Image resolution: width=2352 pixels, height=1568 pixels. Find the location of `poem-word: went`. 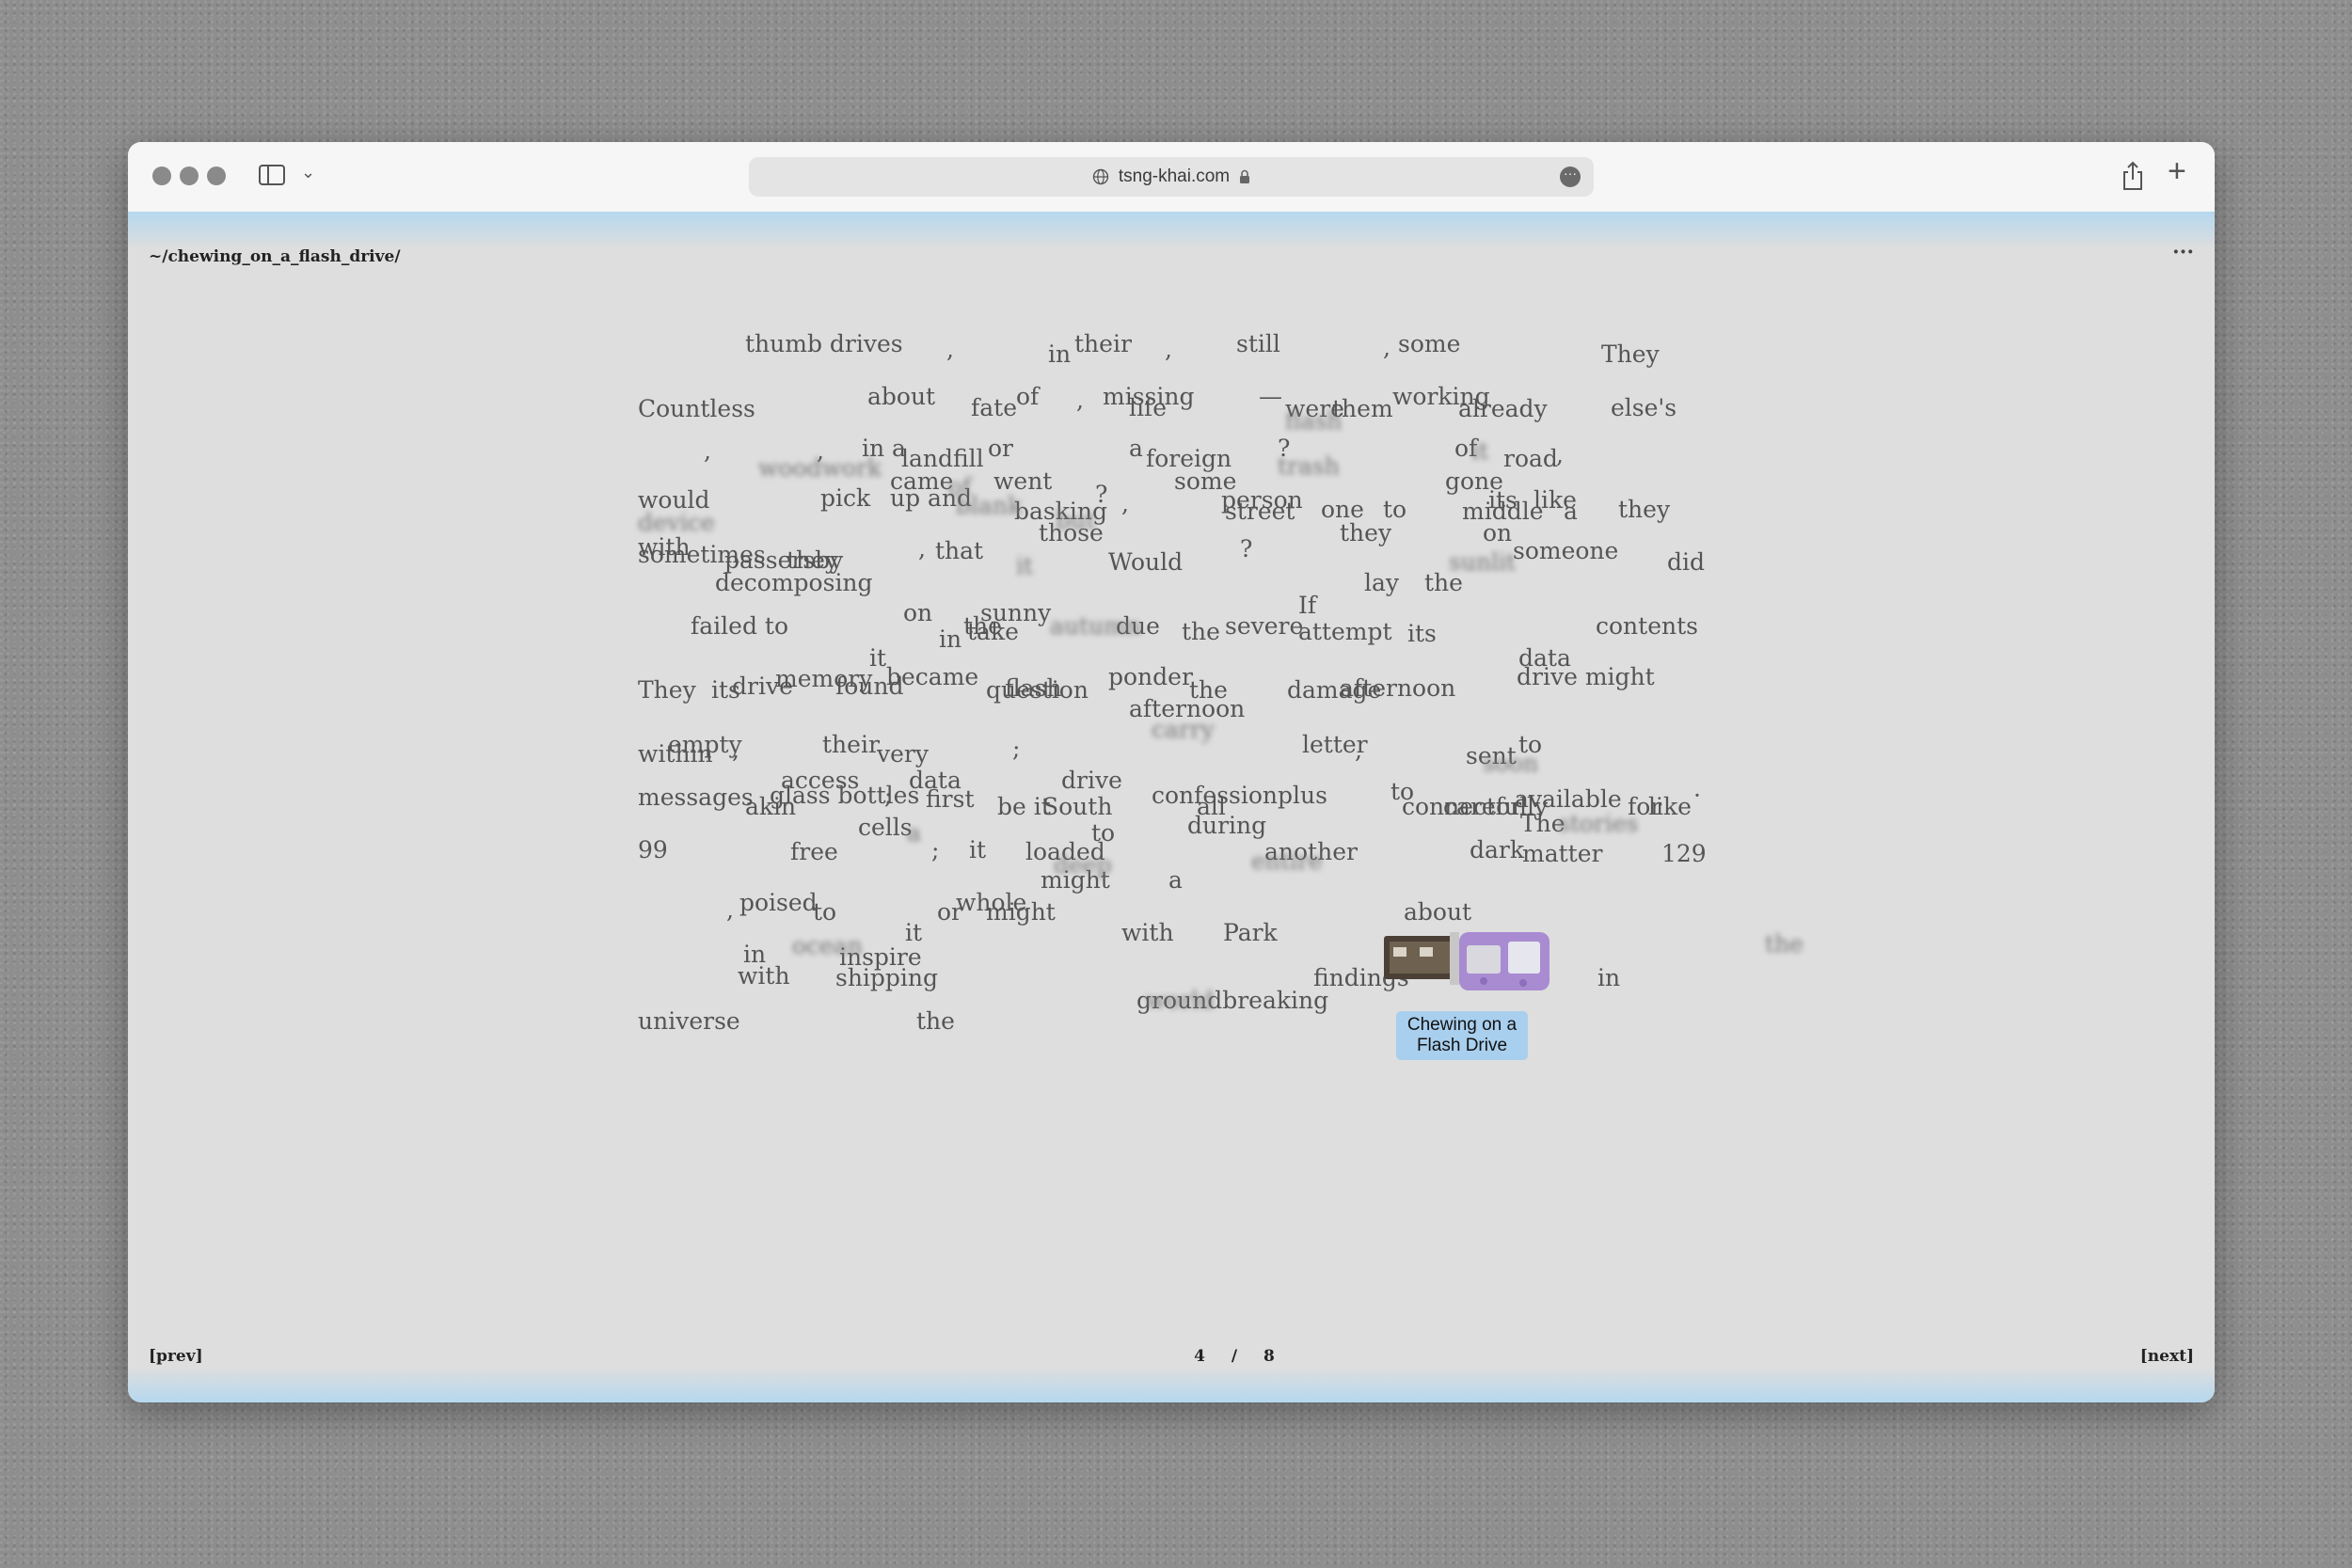

poem-word: went is located at coordinates (1023, 481).